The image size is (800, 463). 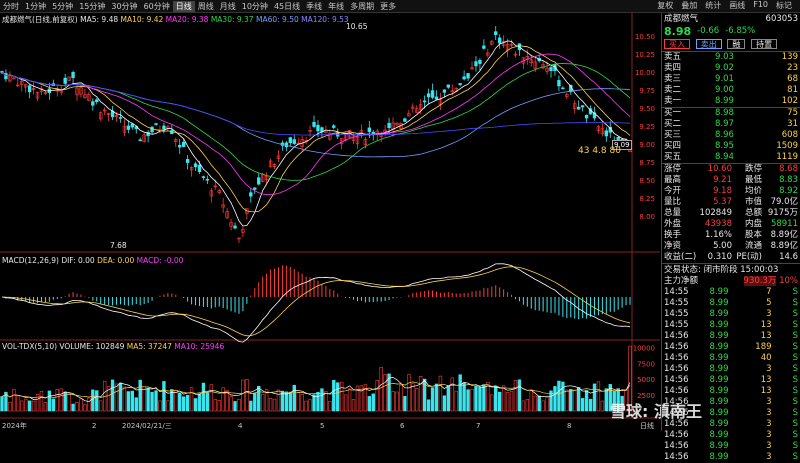 What do you see at coordinates (736, 44) in the screenshot?
I see `margin-button: 融` at bounding box center [736, 44].